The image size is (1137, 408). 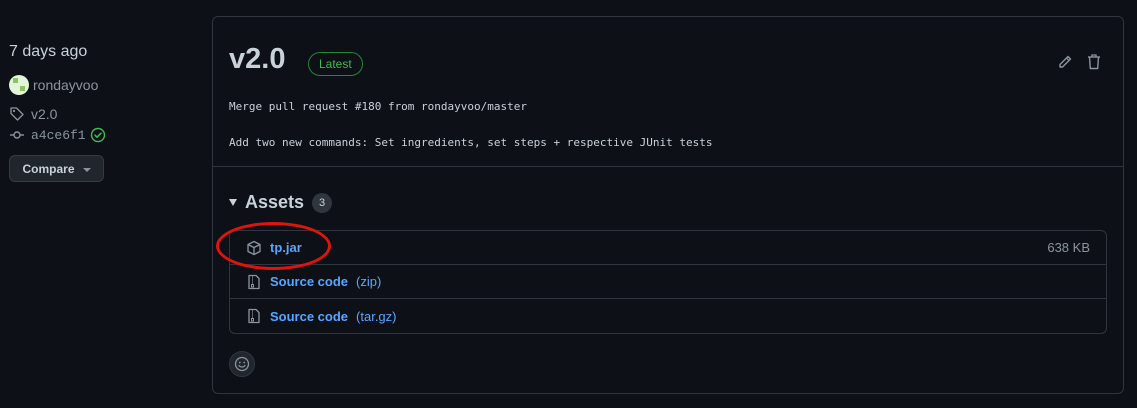 What do you see at coordinates (98, 135) in the screenshot?
I see `verified-check-icon` at bounding box center [98, 135].